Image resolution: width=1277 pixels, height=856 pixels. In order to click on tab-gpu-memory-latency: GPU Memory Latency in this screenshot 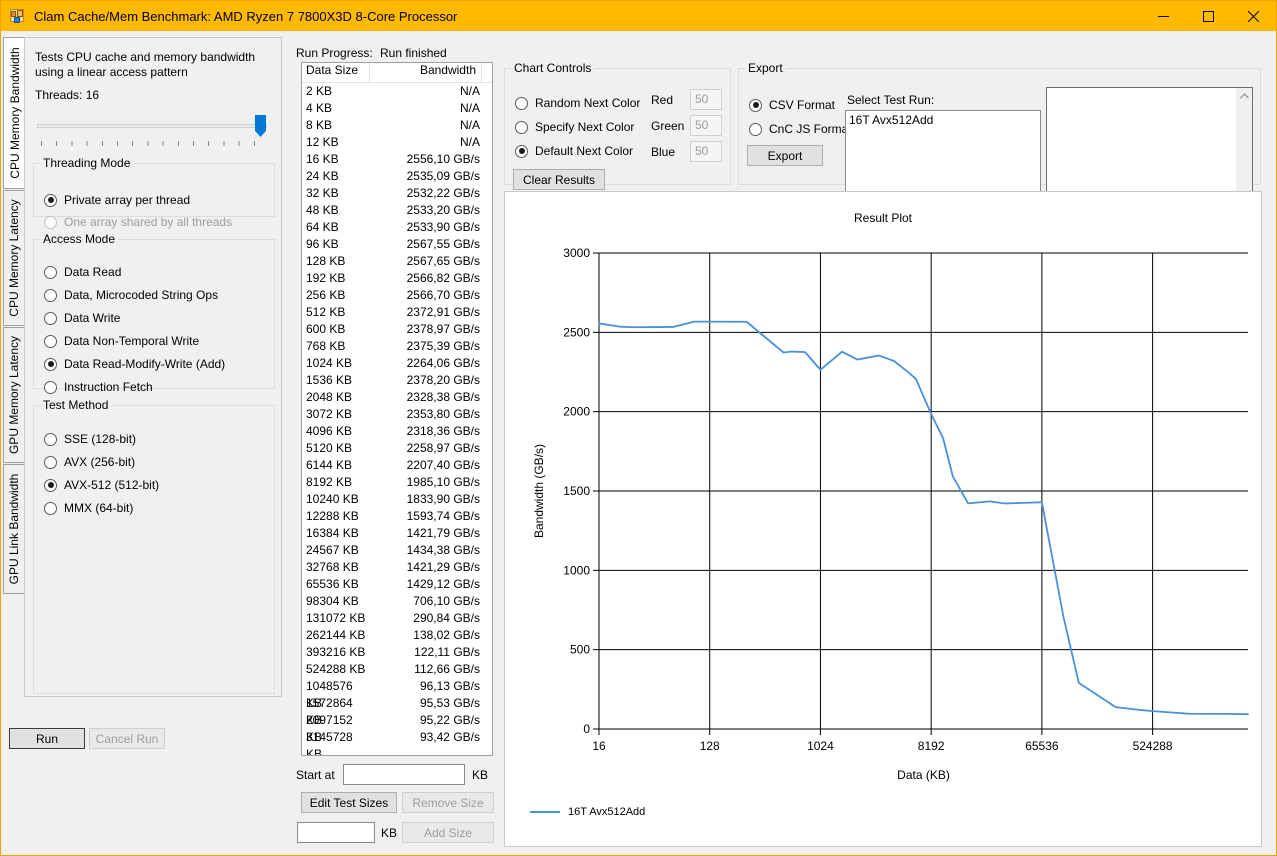, I will do `click(13, 395)`.